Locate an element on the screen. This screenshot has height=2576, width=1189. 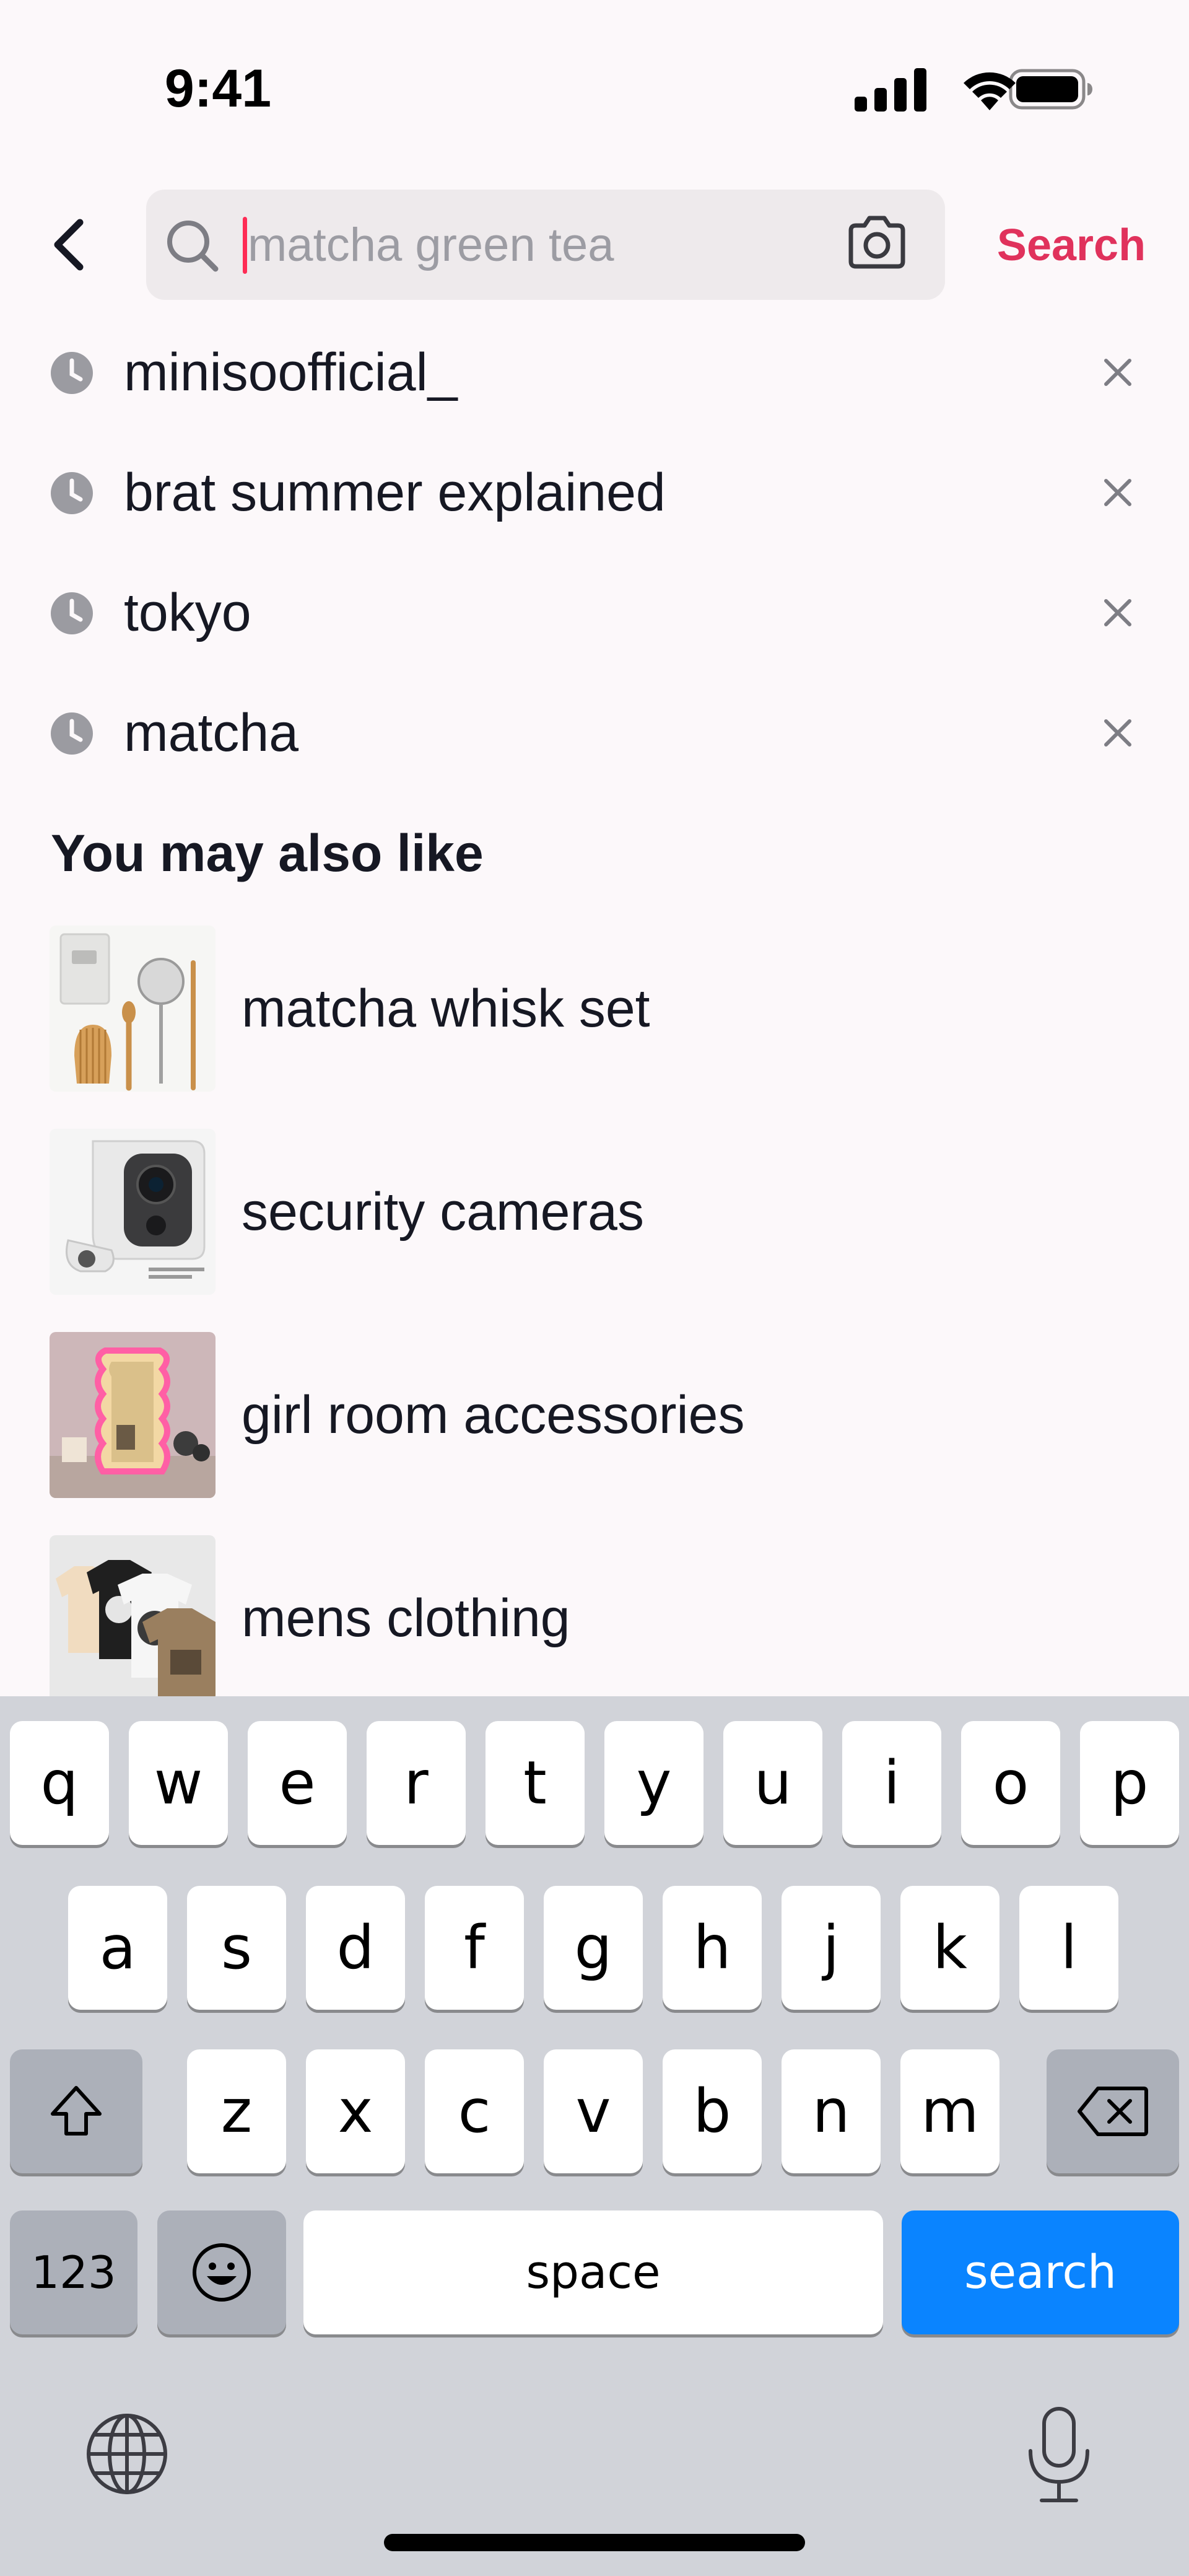
emoji-key is located at coordinates (222, 2272).